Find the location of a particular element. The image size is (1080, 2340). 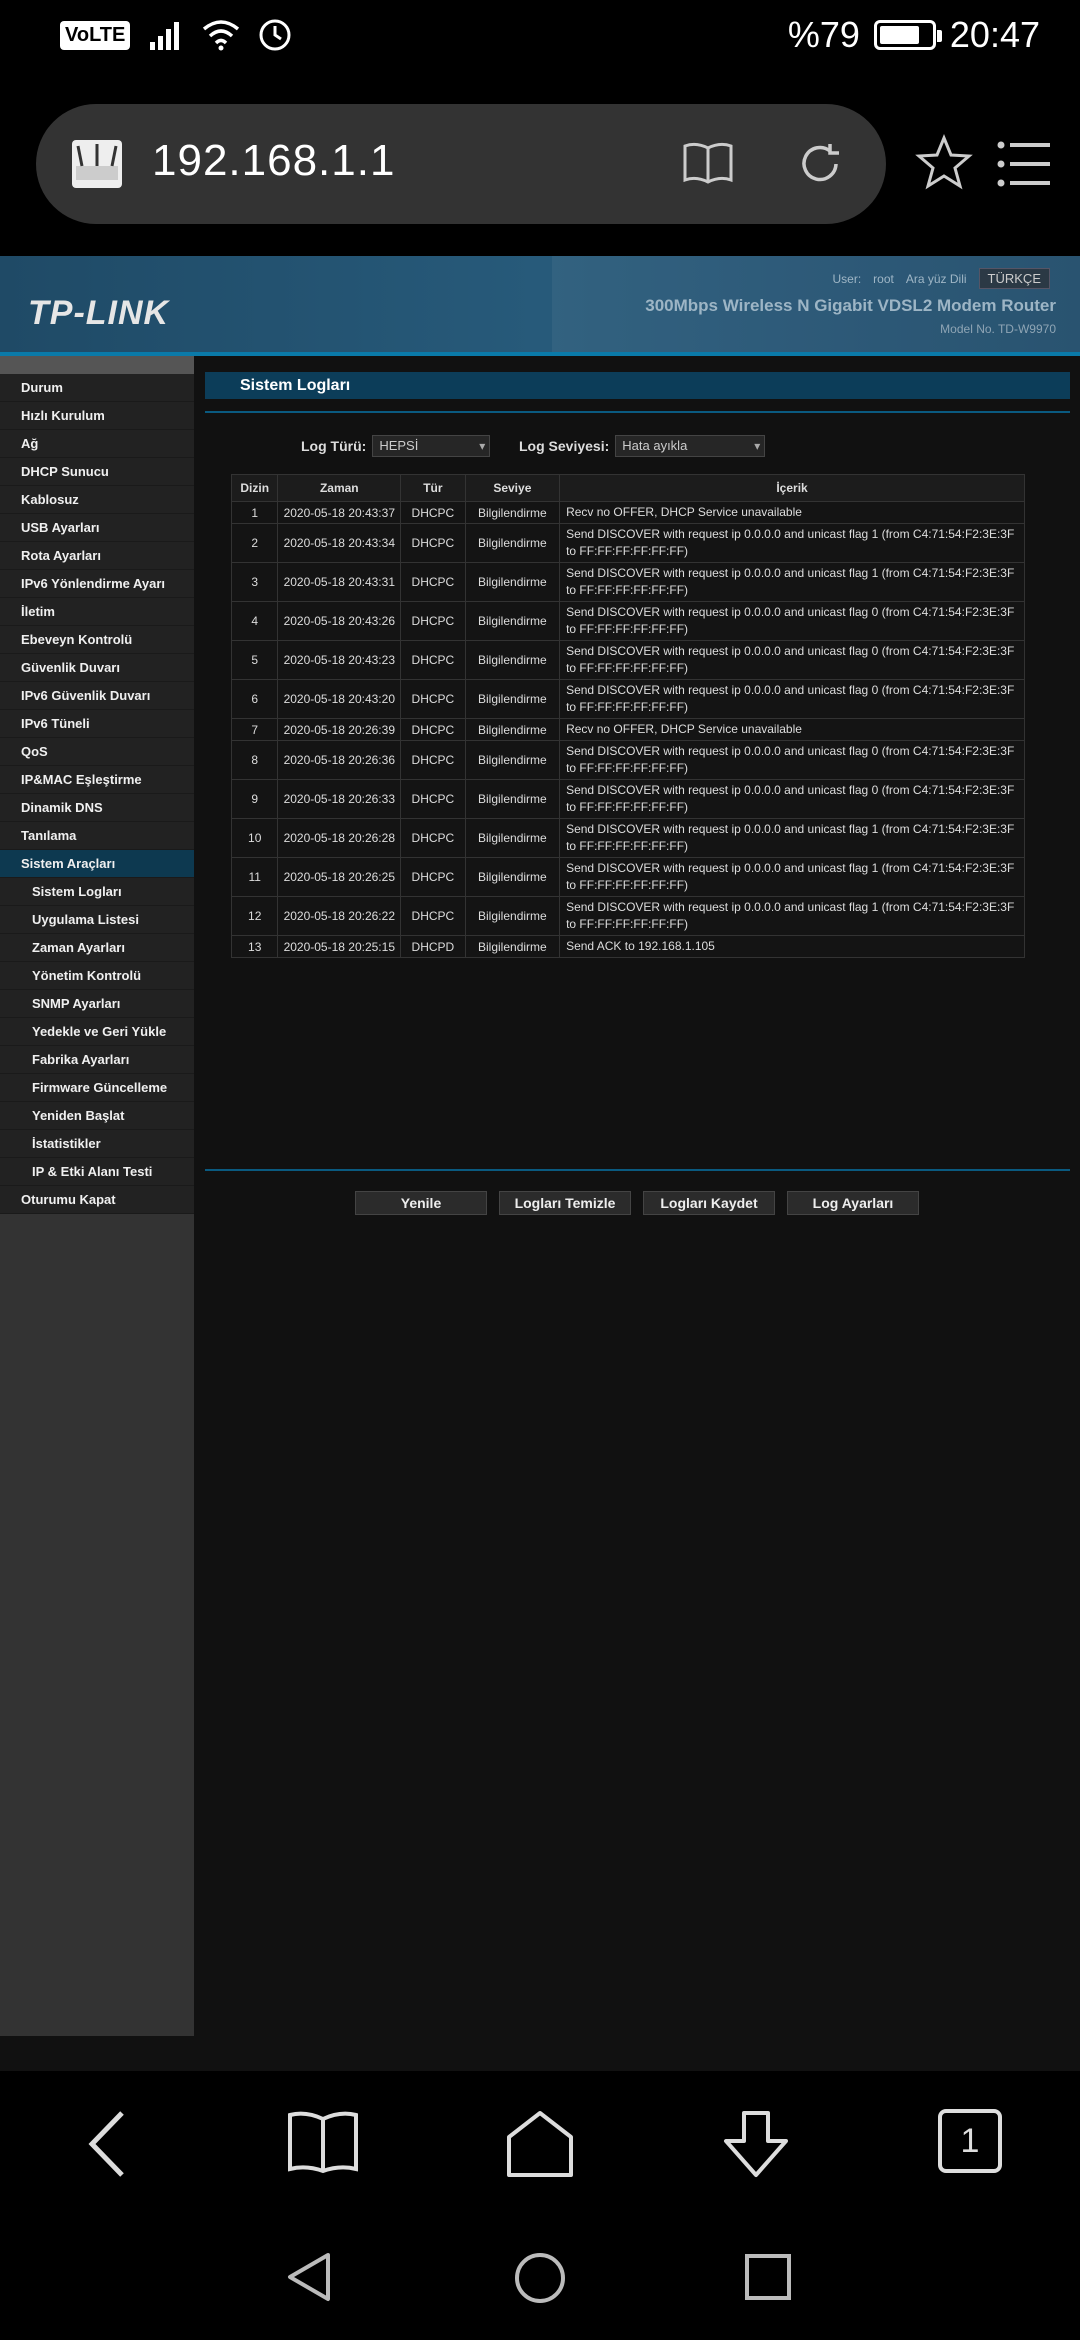

sidebar-item: DHCP Sunucu is located at coordinates (97, 472).